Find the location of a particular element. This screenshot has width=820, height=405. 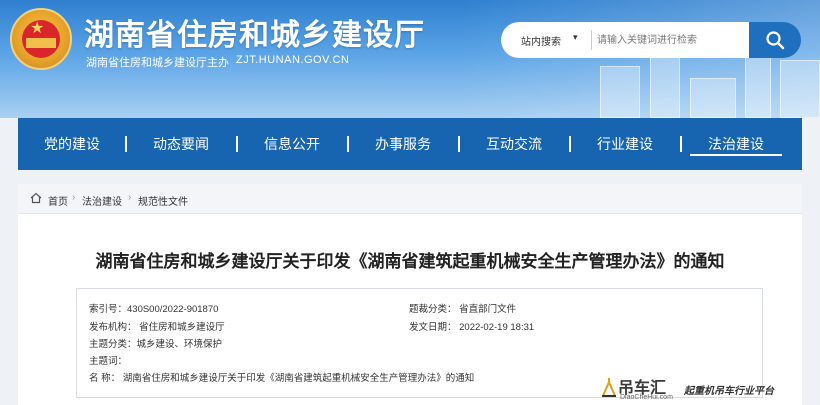

meta-keywords: 主题词： is located at coordinates (108, 361).